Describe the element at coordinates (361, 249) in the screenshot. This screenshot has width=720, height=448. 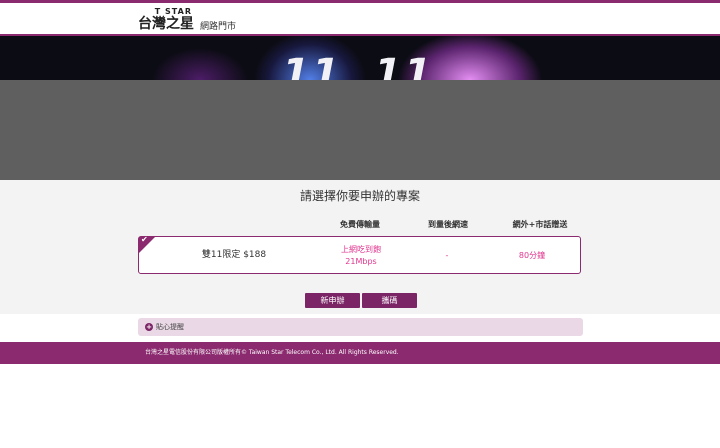
I see `plan-data-line1: 上網吃到飽` at that location.